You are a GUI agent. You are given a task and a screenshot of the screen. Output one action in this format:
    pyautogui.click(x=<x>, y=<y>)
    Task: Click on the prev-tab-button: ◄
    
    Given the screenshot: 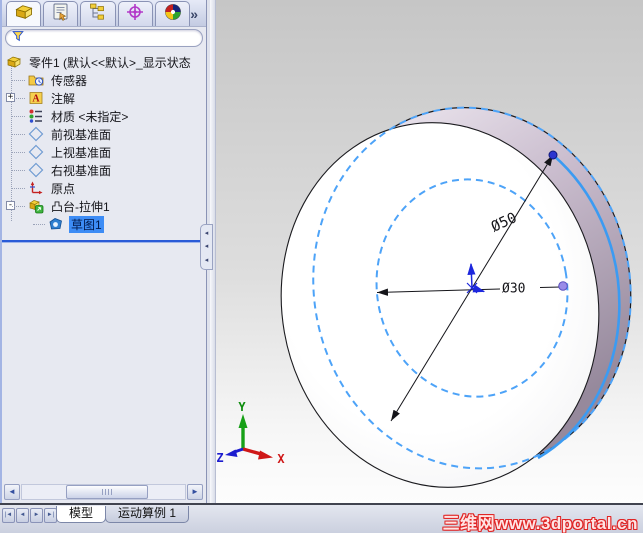 What is the action you would take?
    pyautogui.click(x=22, y=515)
    